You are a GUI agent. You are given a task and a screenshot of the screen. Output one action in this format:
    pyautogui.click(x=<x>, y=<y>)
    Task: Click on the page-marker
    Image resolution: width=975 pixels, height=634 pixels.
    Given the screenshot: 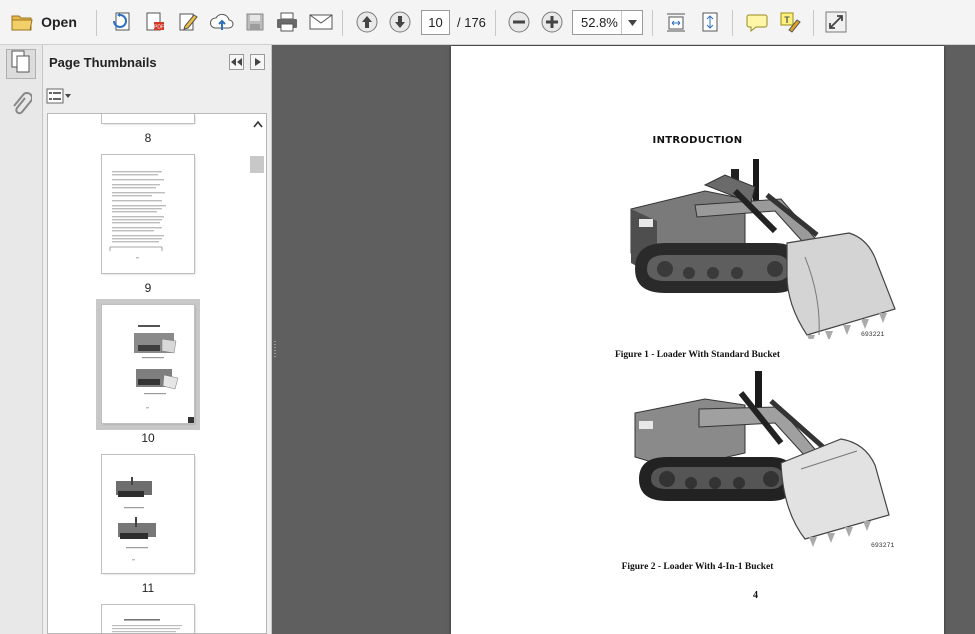 What is the action you would take?
    pyautogui.click(x=191, y=420)
    